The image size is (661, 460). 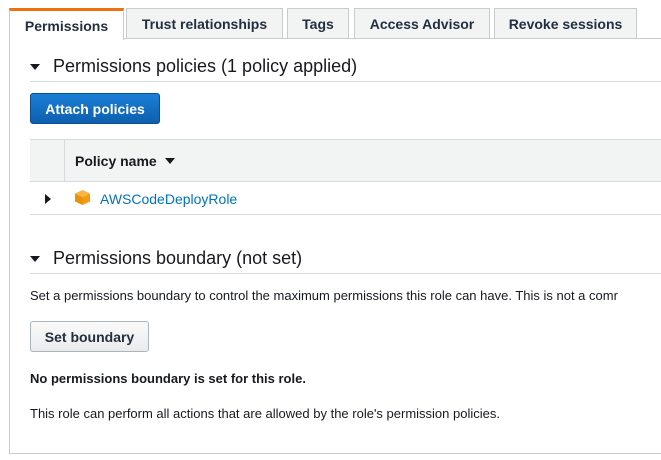 I want to click on tab-revoke-sessions: Revoke sessions, so click(x=565, y=23).